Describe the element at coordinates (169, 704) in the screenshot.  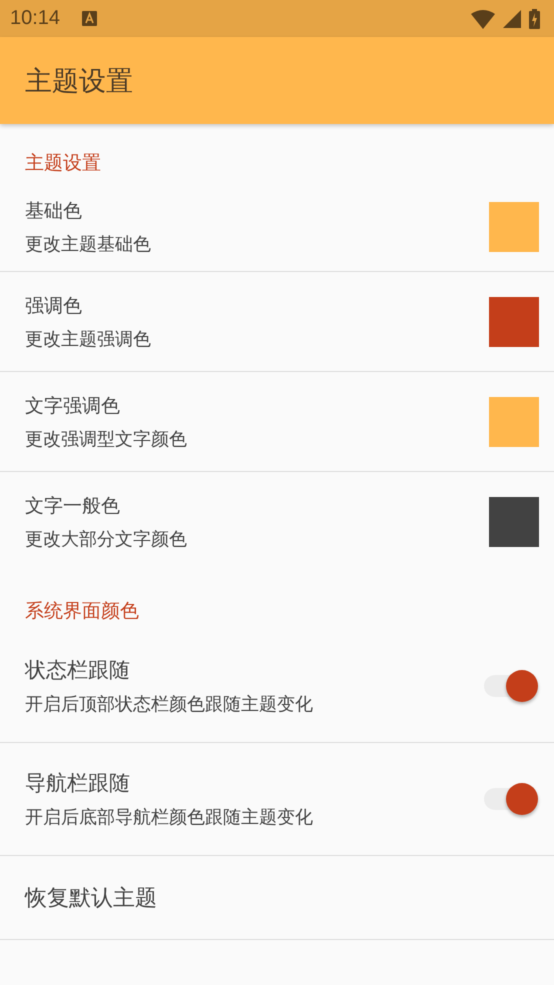
I see `item-summary: 开启后顶部状态栏颜色跟随主题变化` at that location.